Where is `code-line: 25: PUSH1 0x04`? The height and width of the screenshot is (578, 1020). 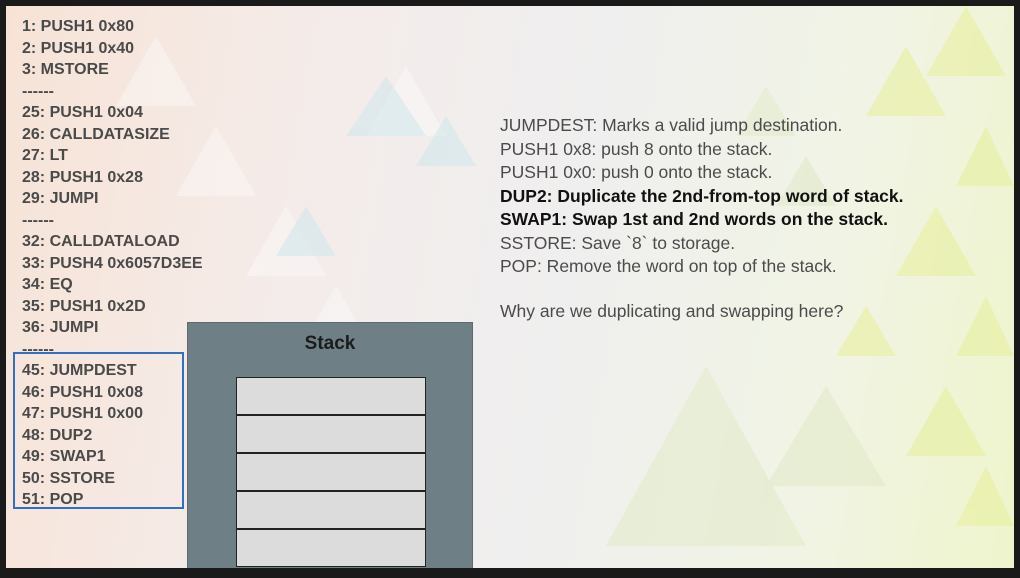 code-line: 25: PUSH1 0x04 is located at coordinates (82, 112).